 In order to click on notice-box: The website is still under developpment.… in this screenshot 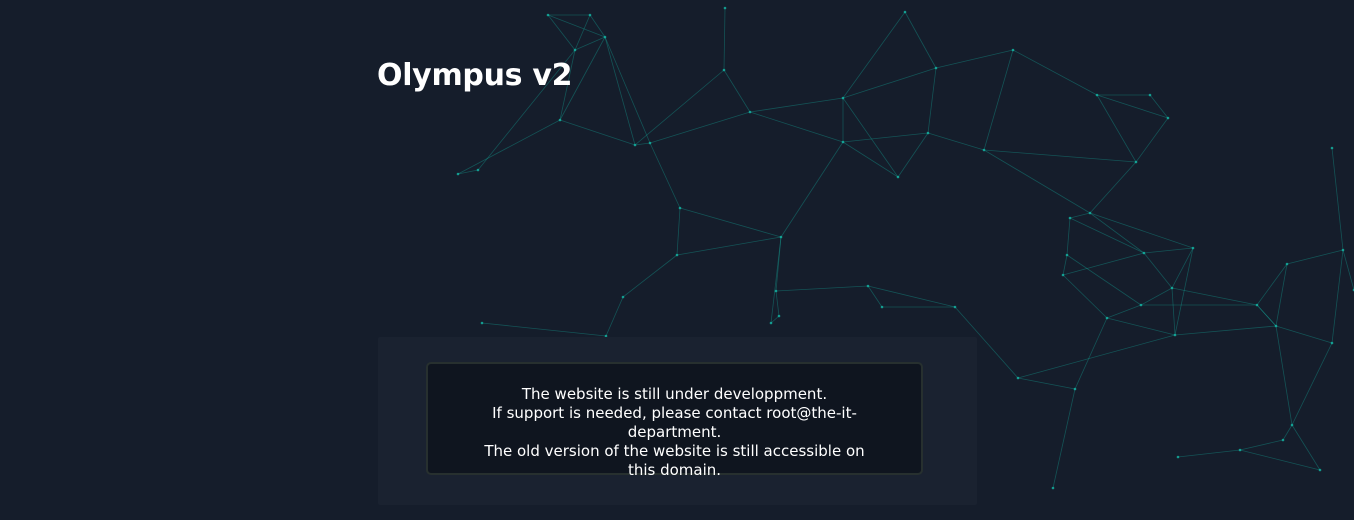, I will do `click(674, 420)`.